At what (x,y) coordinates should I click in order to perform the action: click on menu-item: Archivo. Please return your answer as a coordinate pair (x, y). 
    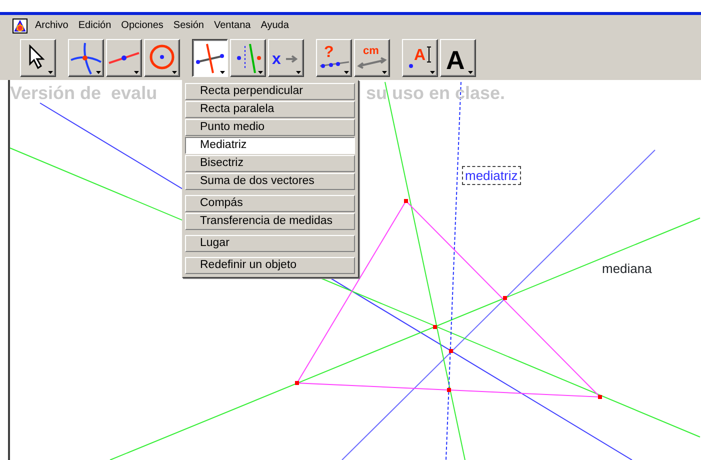
    Looking at the image, I should click on (52, 25).